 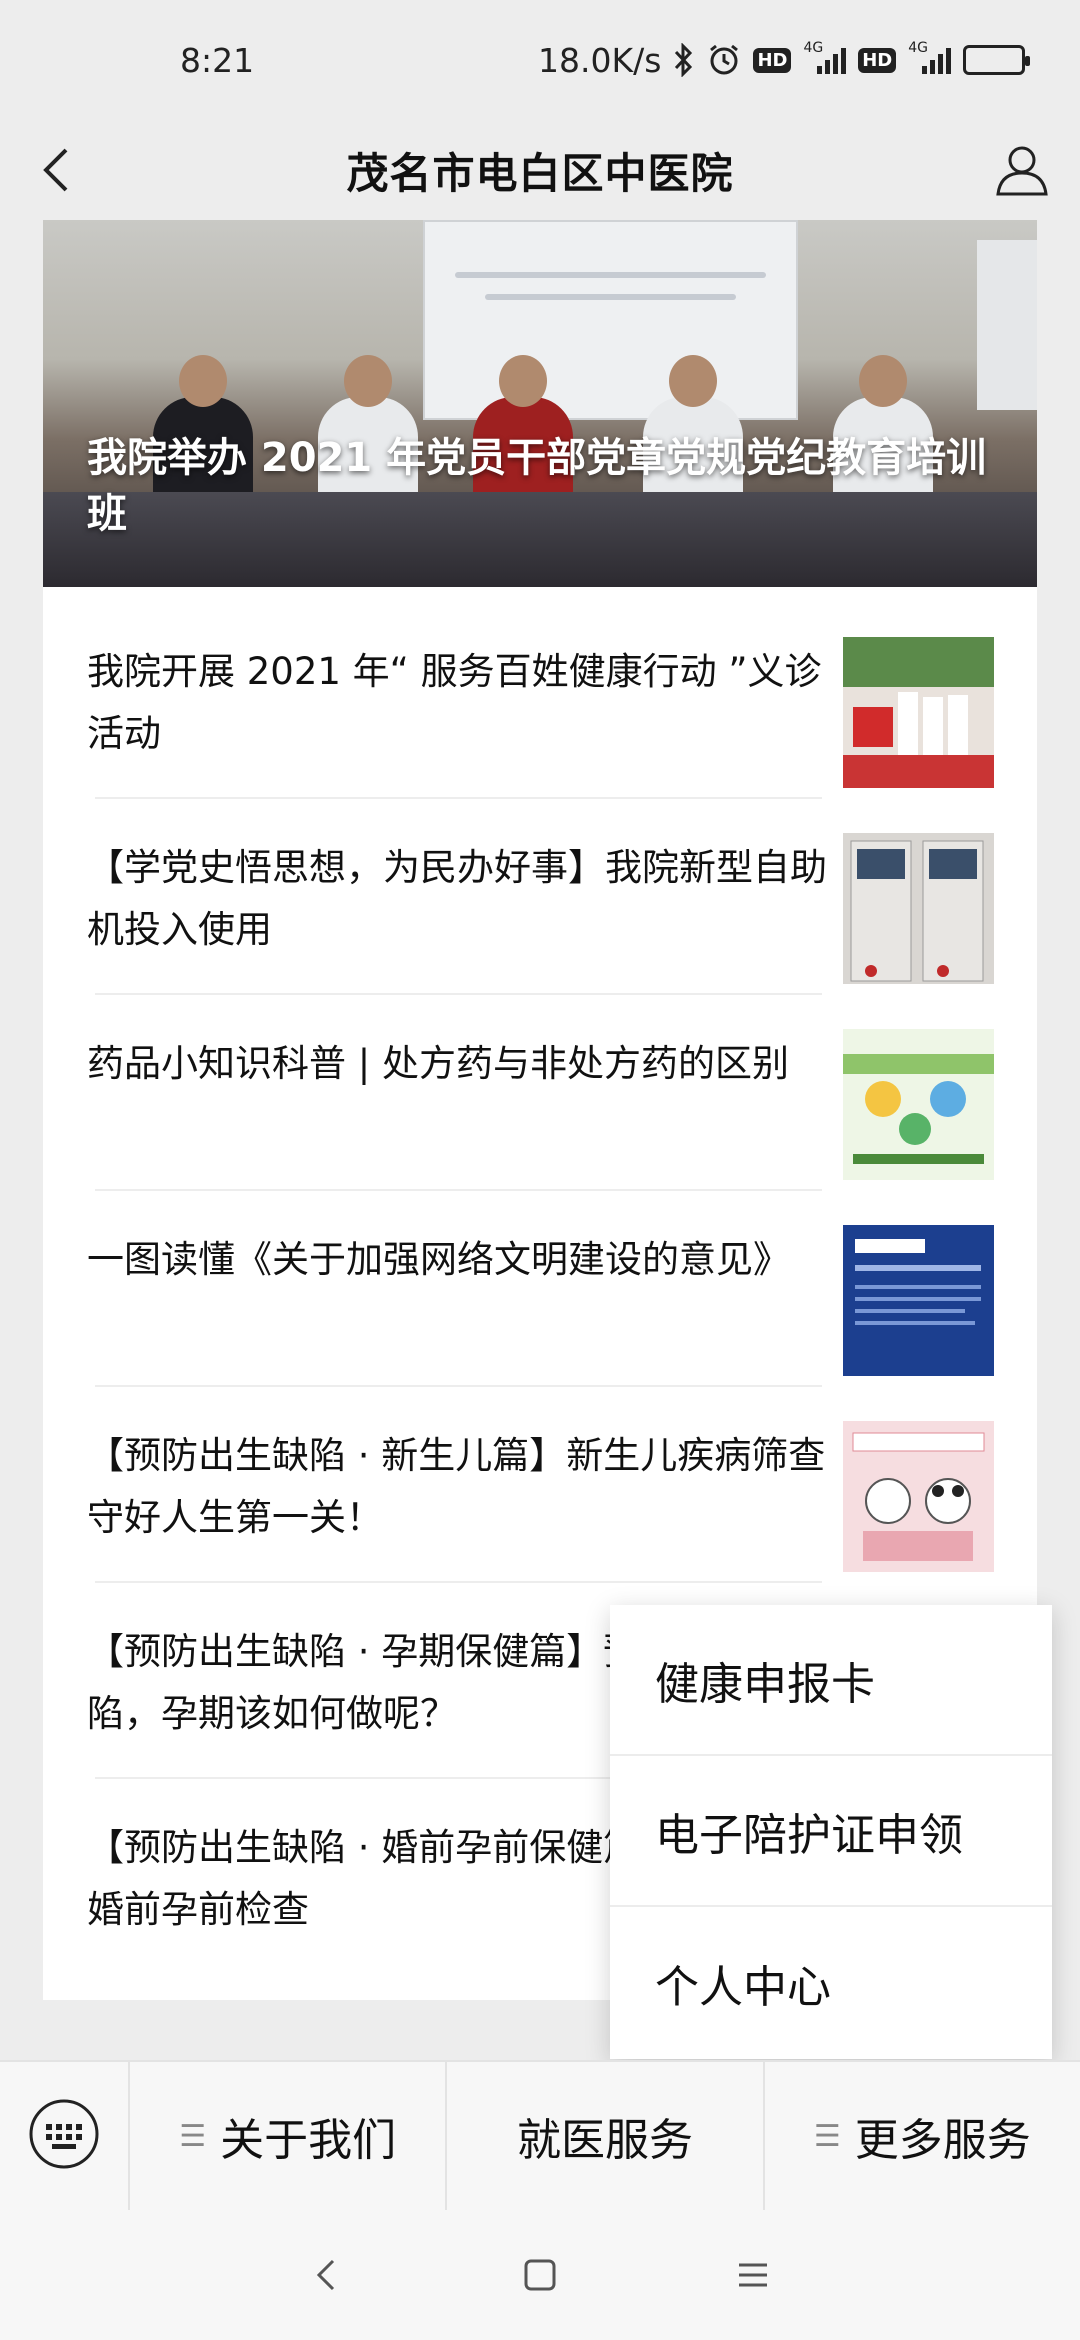 I want to click on status-bar: 8:21 18.0K/s HD 4G HD 4G, so click(x=540, y=60).